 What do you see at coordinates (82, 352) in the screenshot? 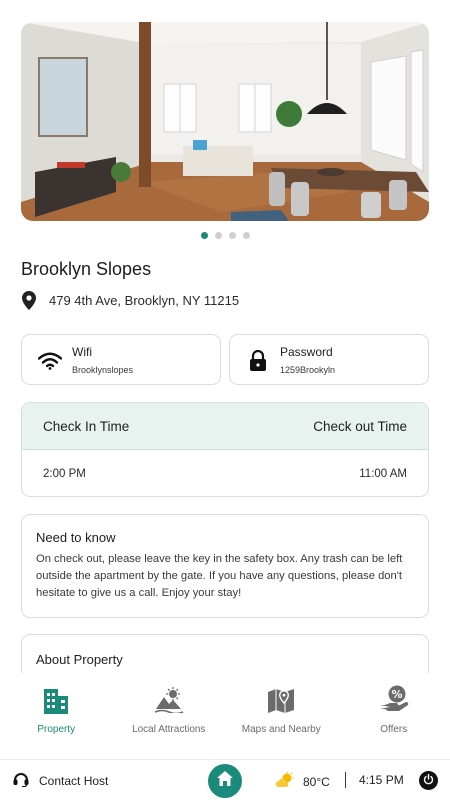
I see `wifi-label: Wifi` at bounding box center [82, 352].